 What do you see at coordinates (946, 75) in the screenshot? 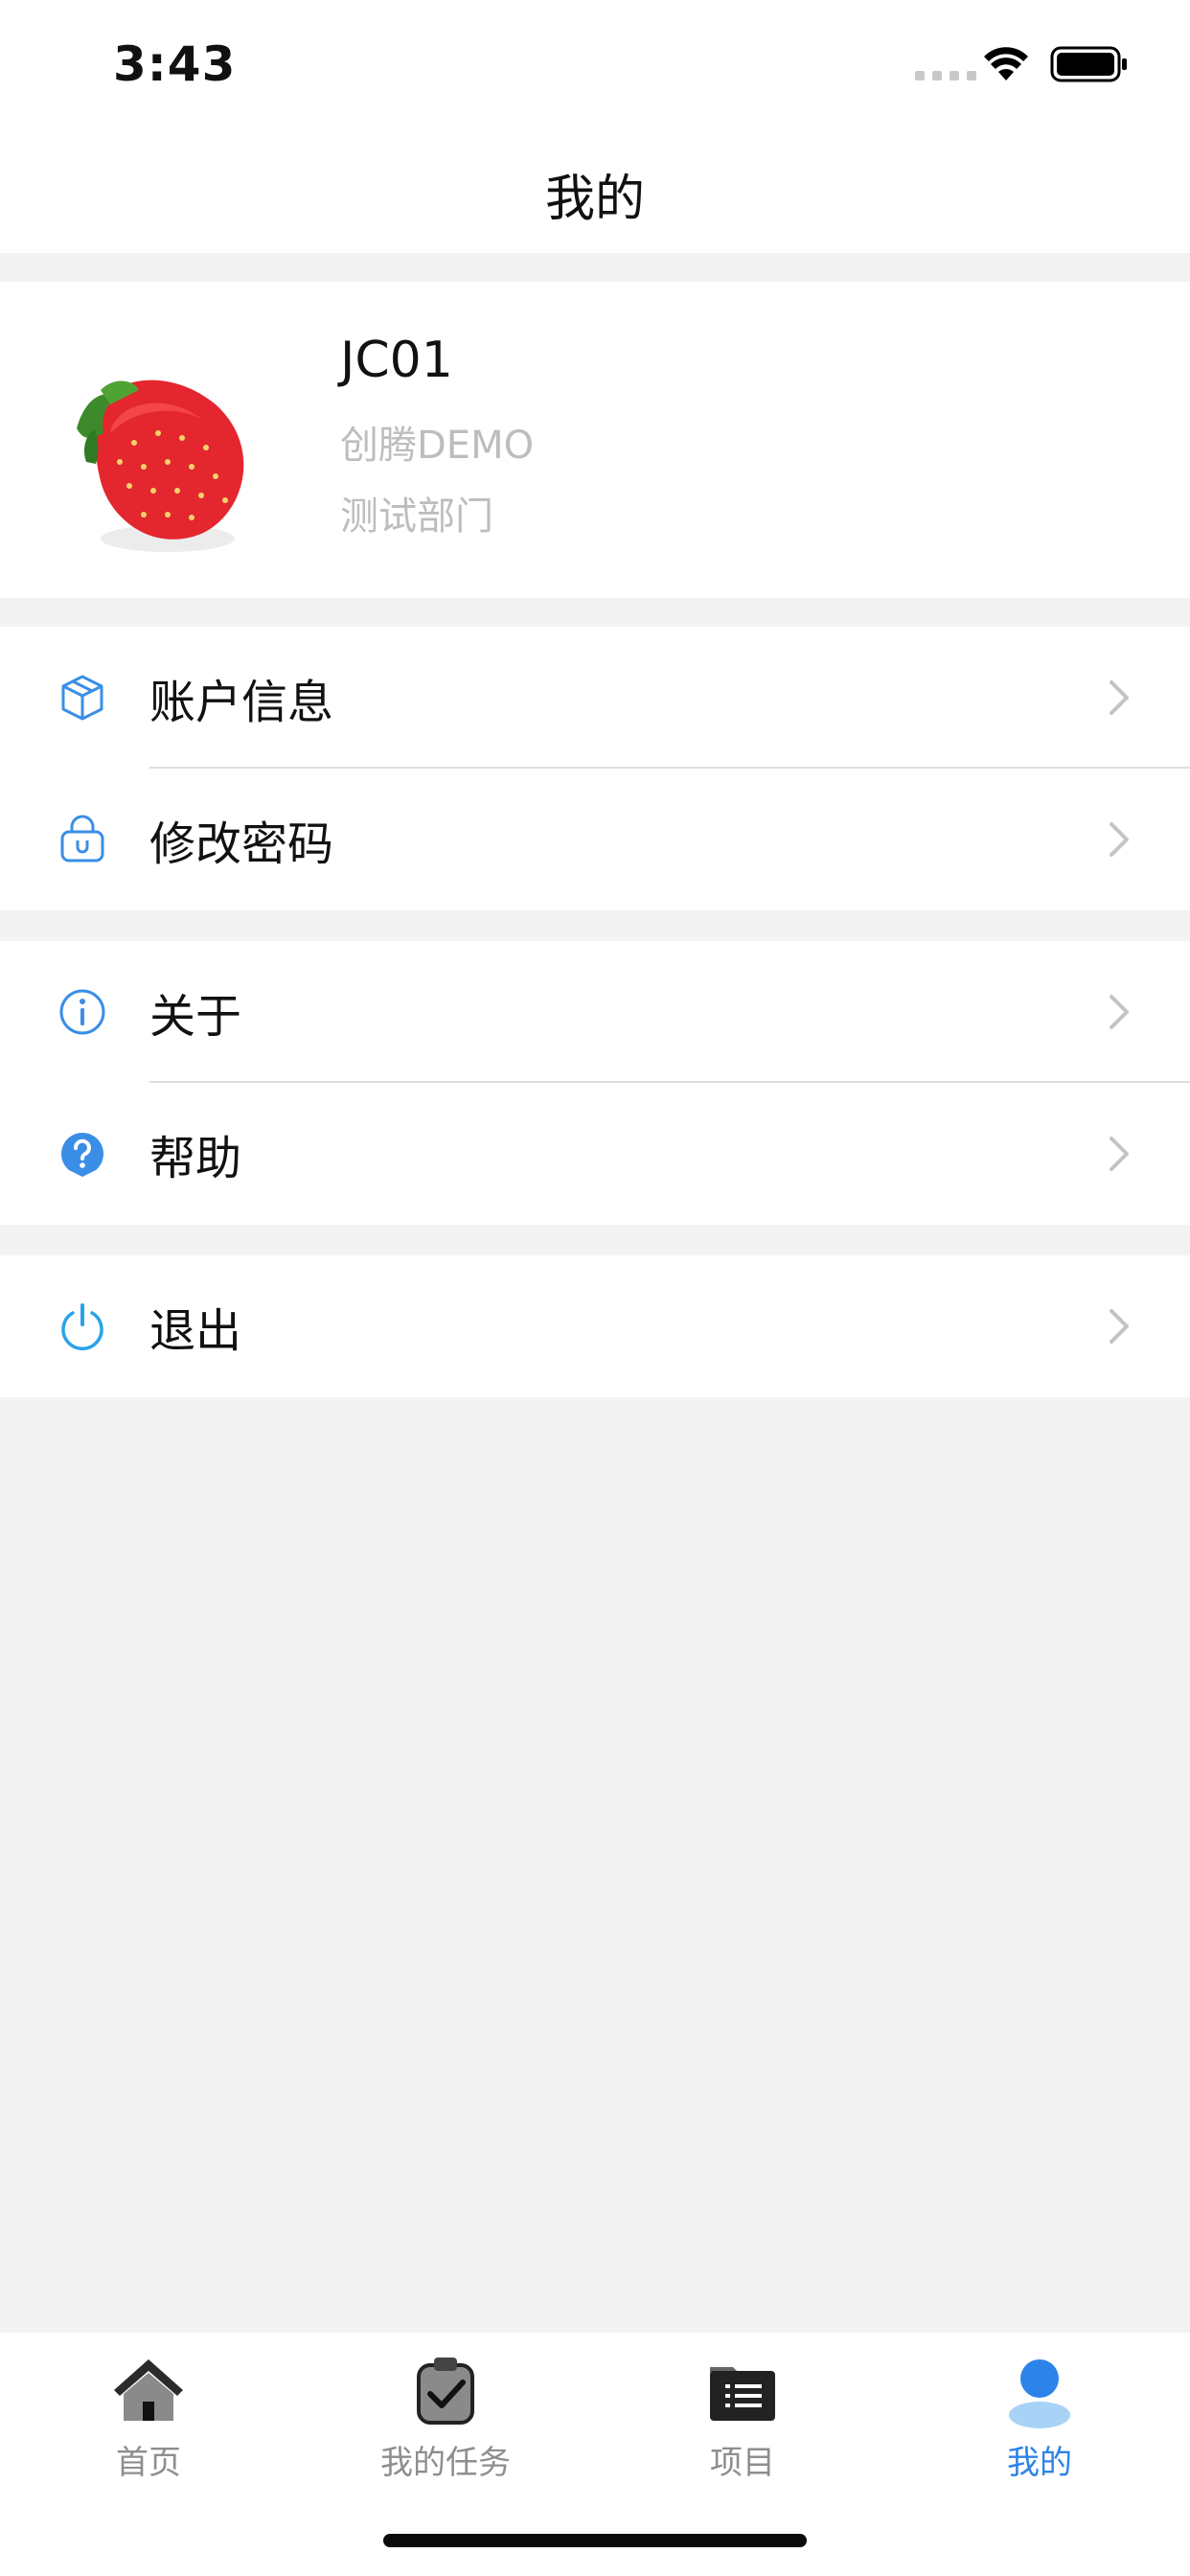
I see `cellular-signal-icon` at bounding box center [946, 75].